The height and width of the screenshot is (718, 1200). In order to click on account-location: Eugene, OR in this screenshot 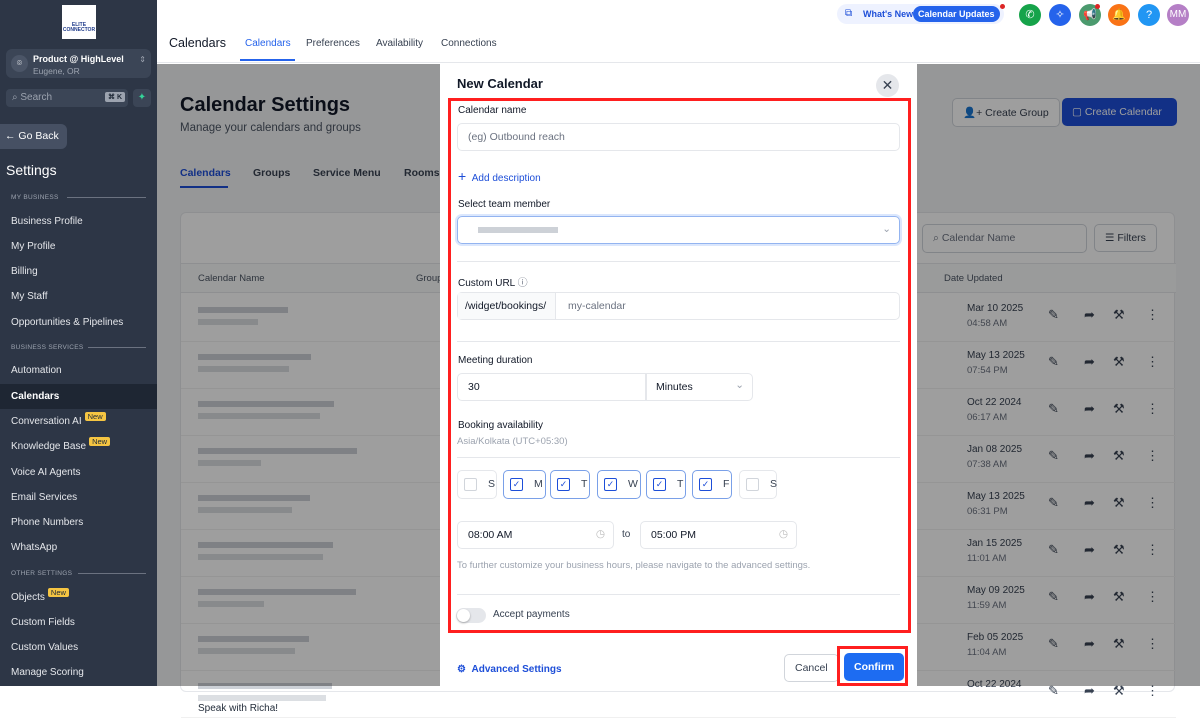, I will do `click(56, 71)`.